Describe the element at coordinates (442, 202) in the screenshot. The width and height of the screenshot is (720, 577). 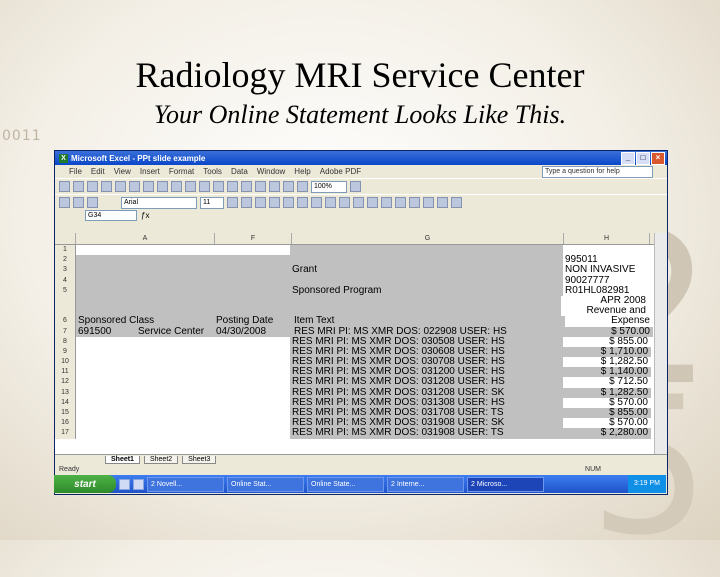
I see `fill-color-icon` at that location.